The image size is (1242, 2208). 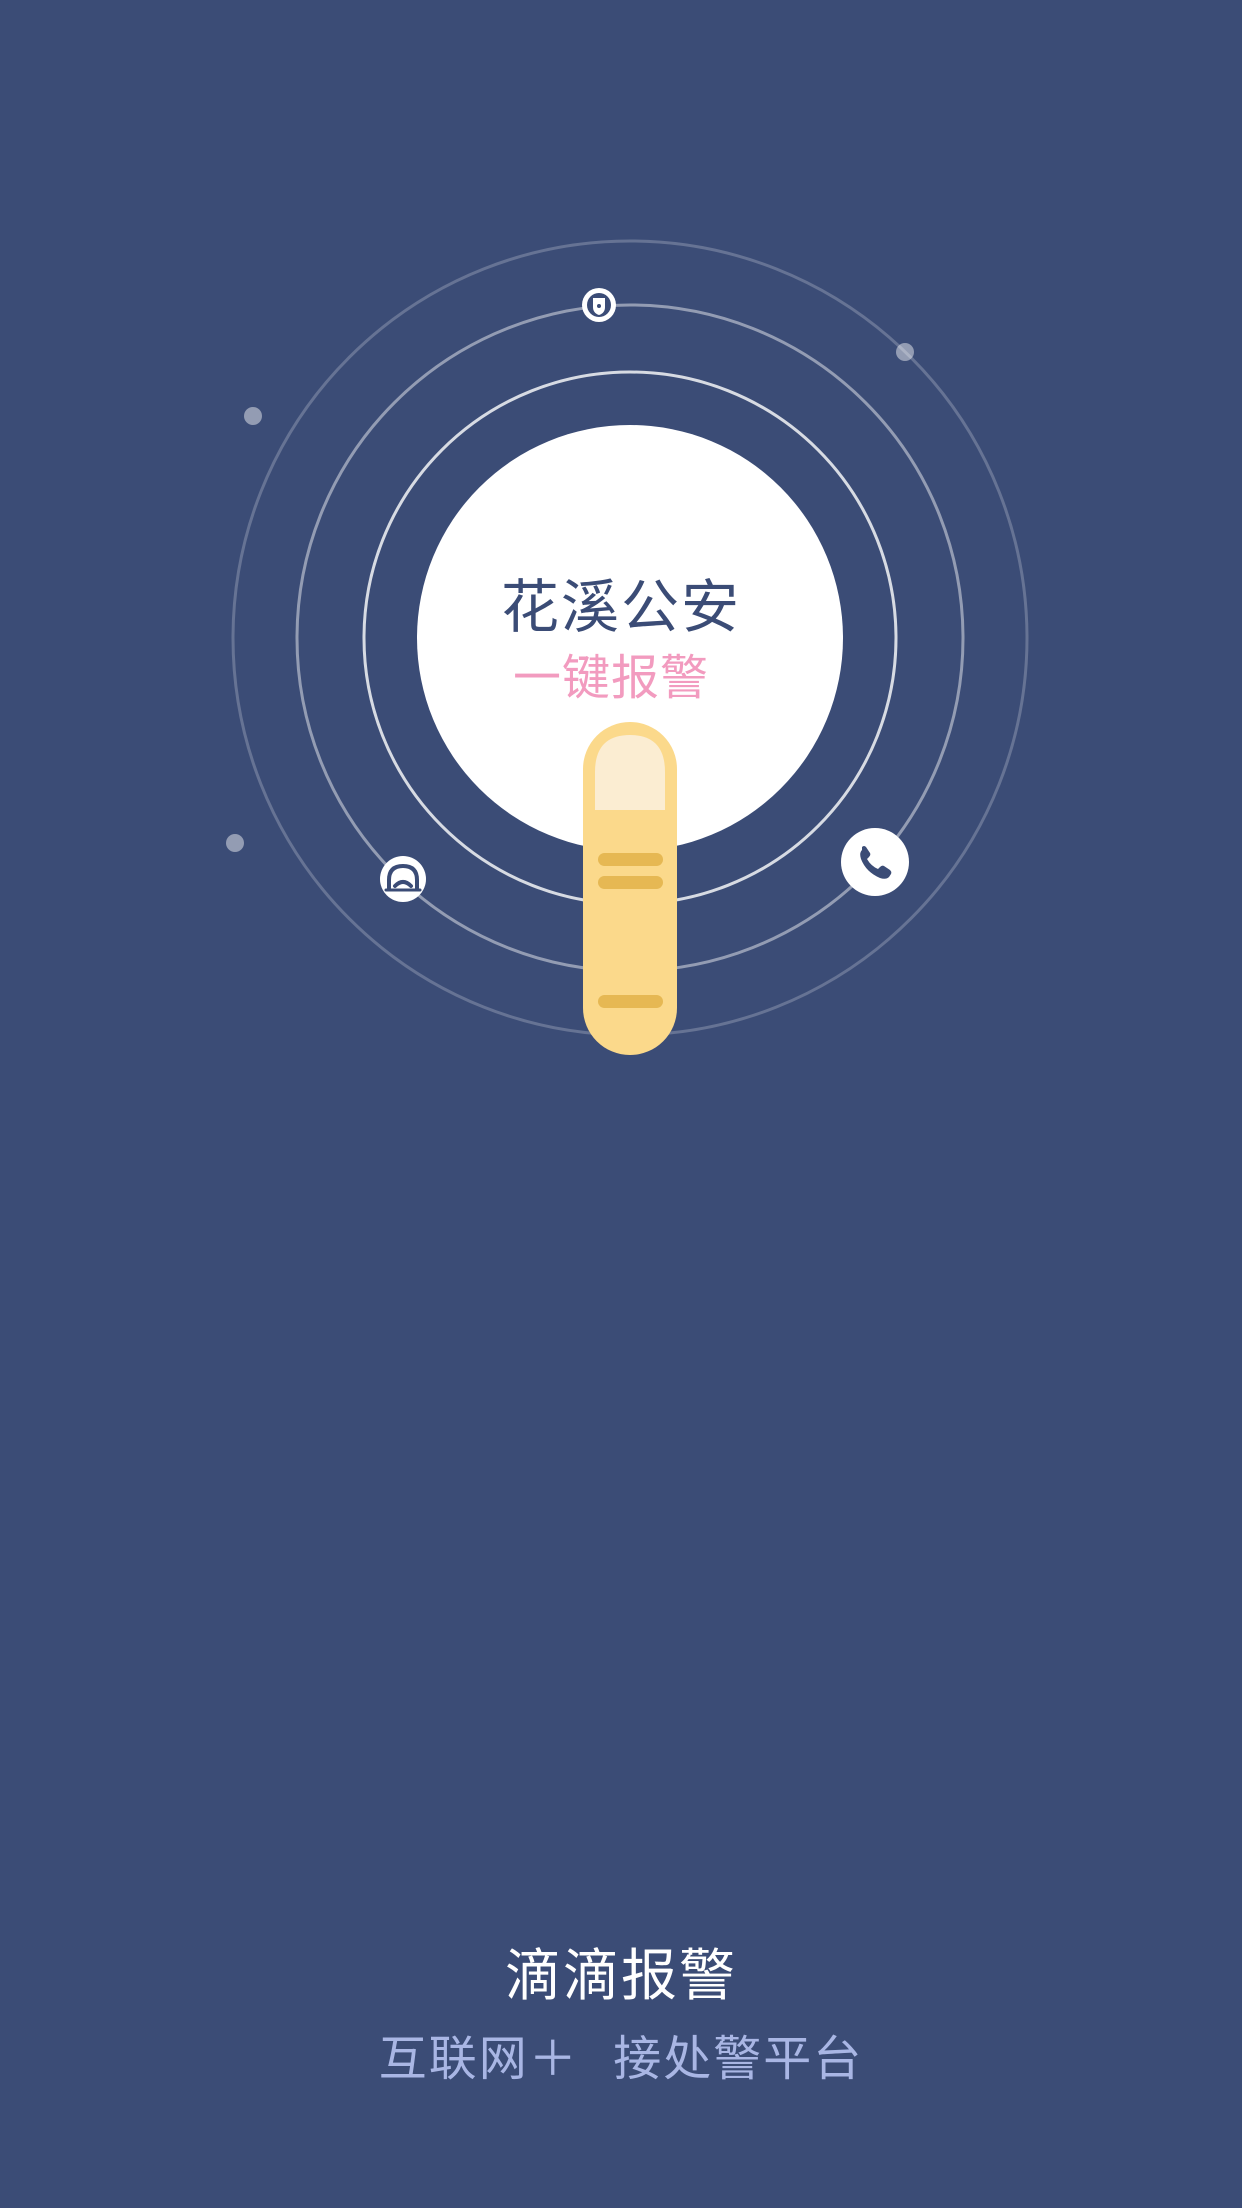 I want to click on tap-finger-icon, so click(x=630, y=888).